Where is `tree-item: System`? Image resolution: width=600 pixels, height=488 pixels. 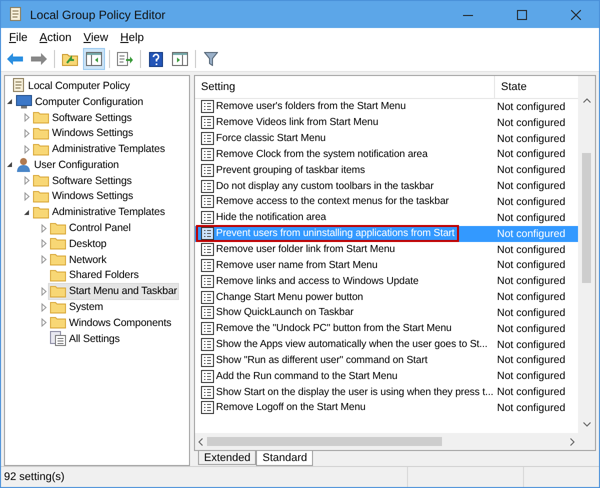 tree-item: System is located at coordinates (77, 307).